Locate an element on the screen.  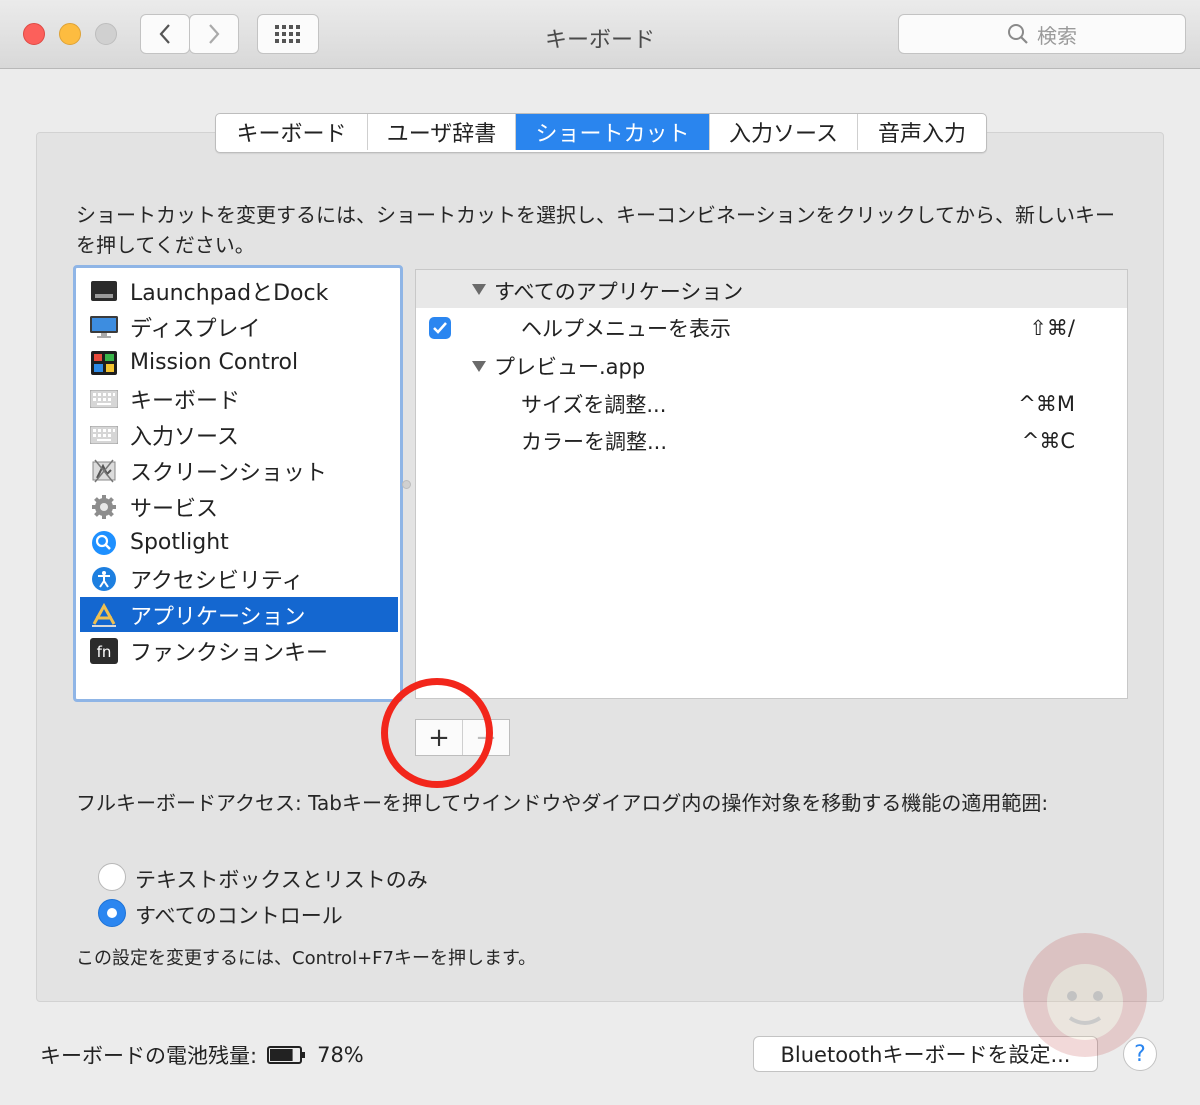
category-label: Mission Control is located at coordinates (214, 362).